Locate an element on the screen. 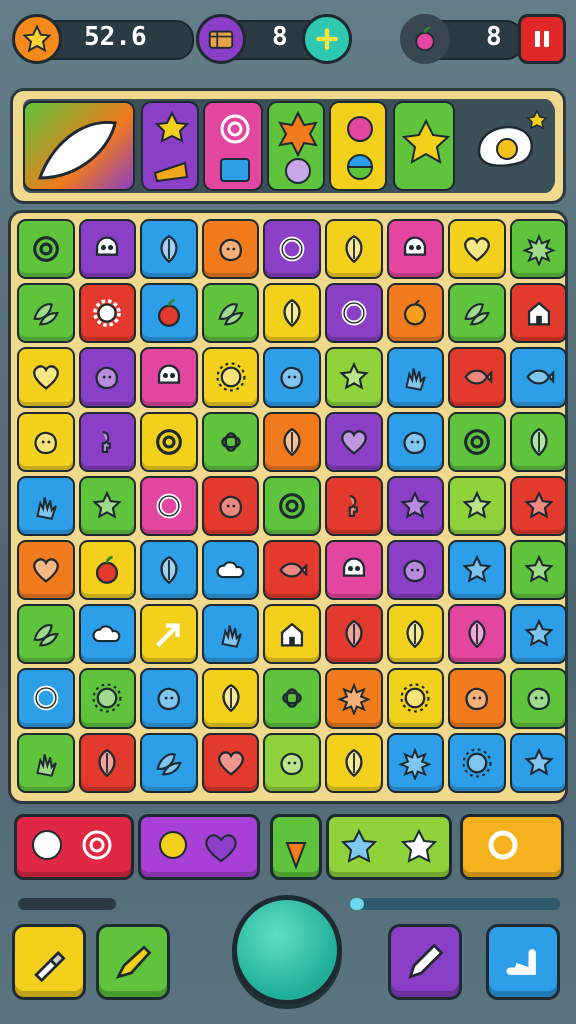  booster-star is located at coordinates (424, 146).